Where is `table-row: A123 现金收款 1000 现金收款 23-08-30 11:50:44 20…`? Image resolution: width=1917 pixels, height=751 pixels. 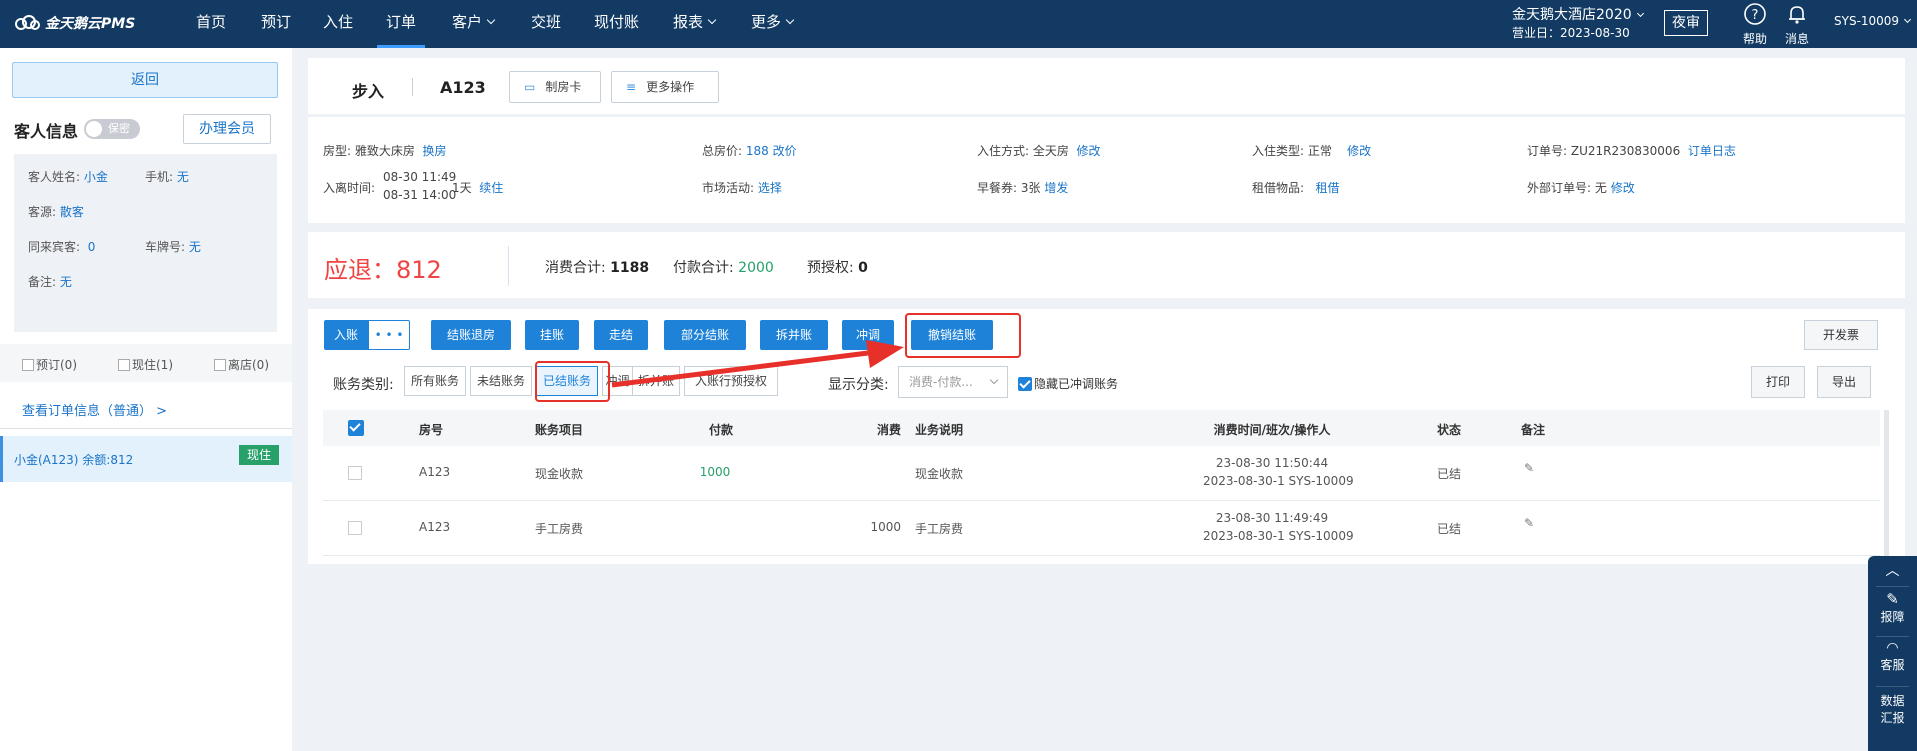 table-row: A123 现金收款 1000 现金收款 23-08-30 11:50:44 20… is located at coordinates (1101, 473).